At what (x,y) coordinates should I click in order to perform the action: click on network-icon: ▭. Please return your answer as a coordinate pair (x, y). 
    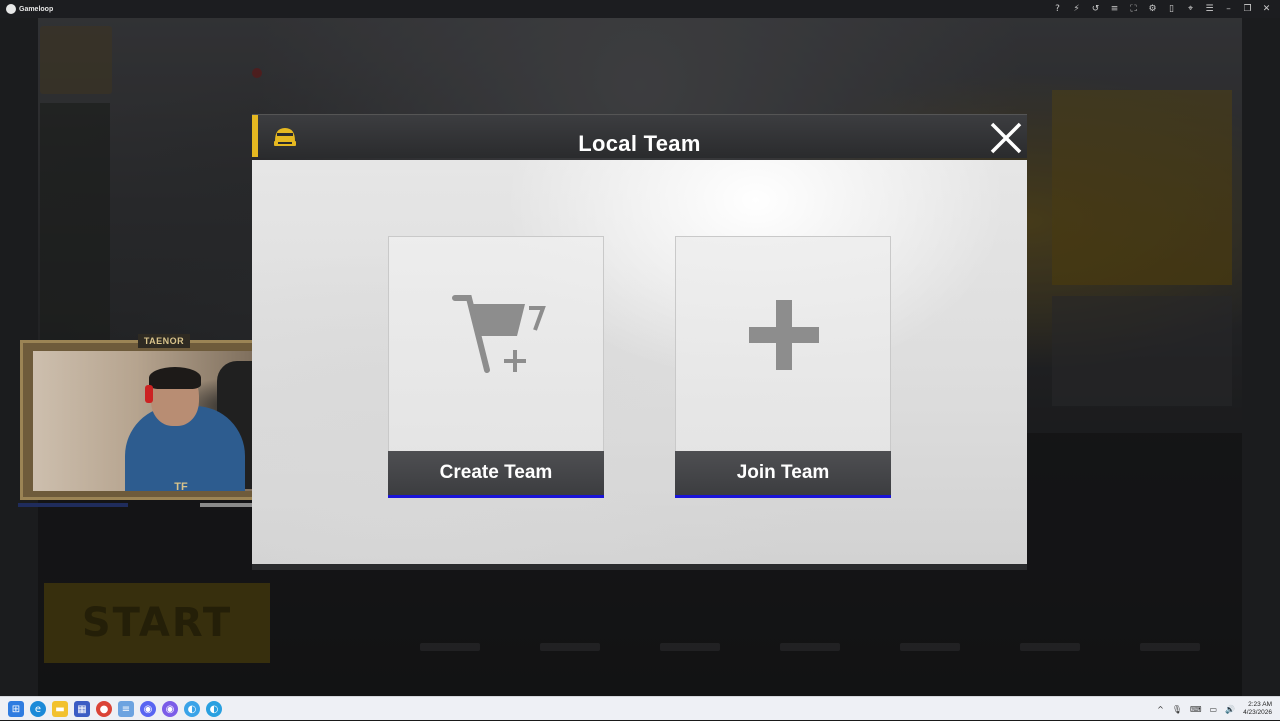
    Looking at the image, I should click on (1214, 709).